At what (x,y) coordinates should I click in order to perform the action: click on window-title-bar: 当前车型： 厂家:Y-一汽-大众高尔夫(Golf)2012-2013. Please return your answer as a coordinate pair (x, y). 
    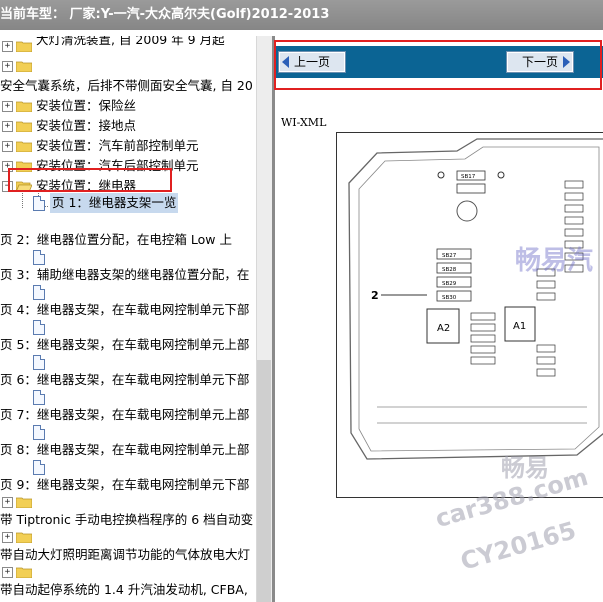
    Looking at the image, I should click on (301, 15).